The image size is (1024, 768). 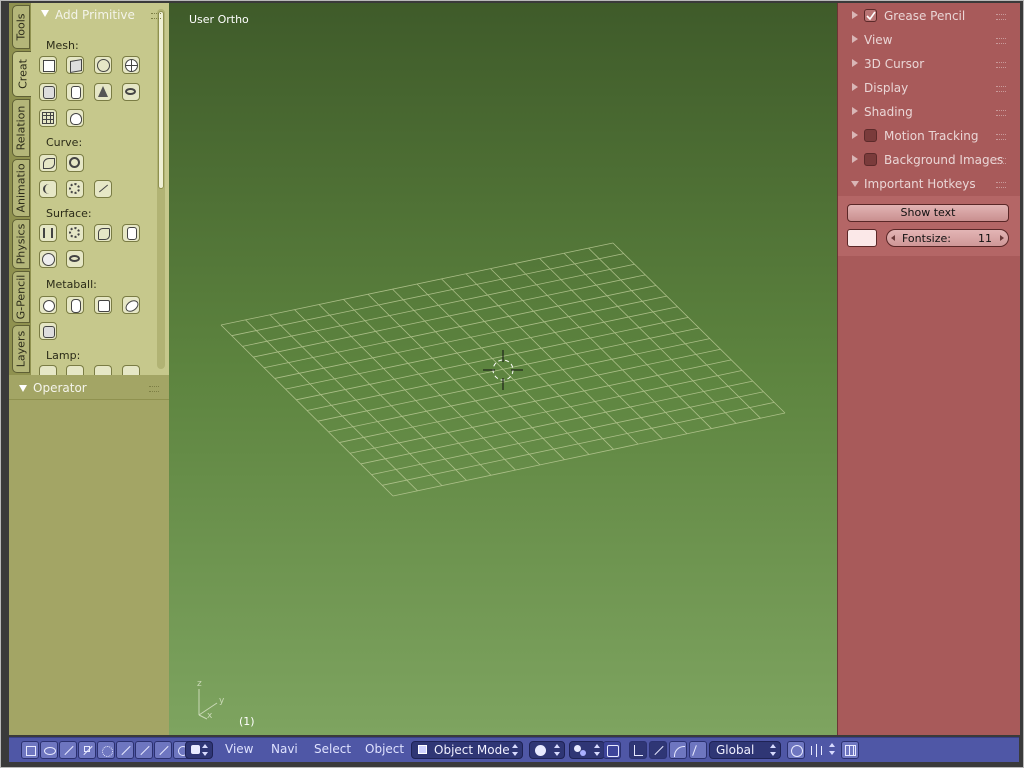 I want to click on add-primitive-header: Add Primitive, so click(x=96, y=15).